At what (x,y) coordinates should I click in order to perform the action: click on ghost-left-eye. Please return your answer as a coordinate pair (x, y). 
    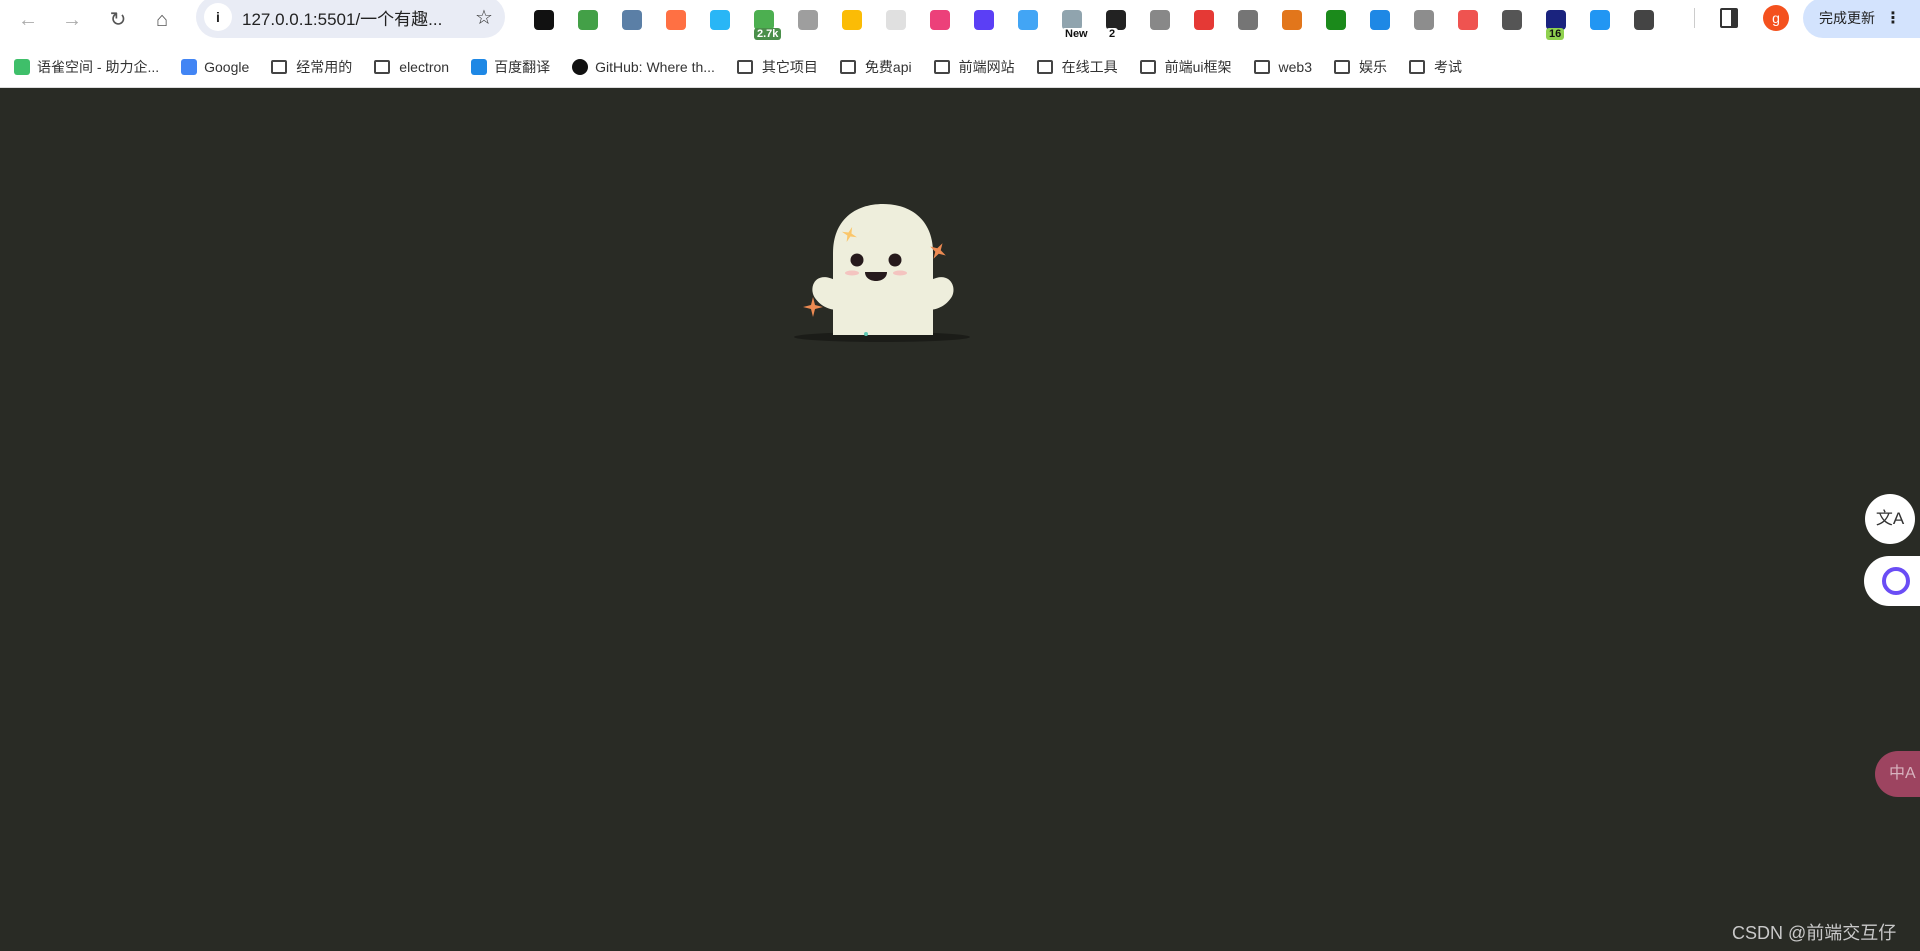
    Looking at the image, I should click on (857, 260).